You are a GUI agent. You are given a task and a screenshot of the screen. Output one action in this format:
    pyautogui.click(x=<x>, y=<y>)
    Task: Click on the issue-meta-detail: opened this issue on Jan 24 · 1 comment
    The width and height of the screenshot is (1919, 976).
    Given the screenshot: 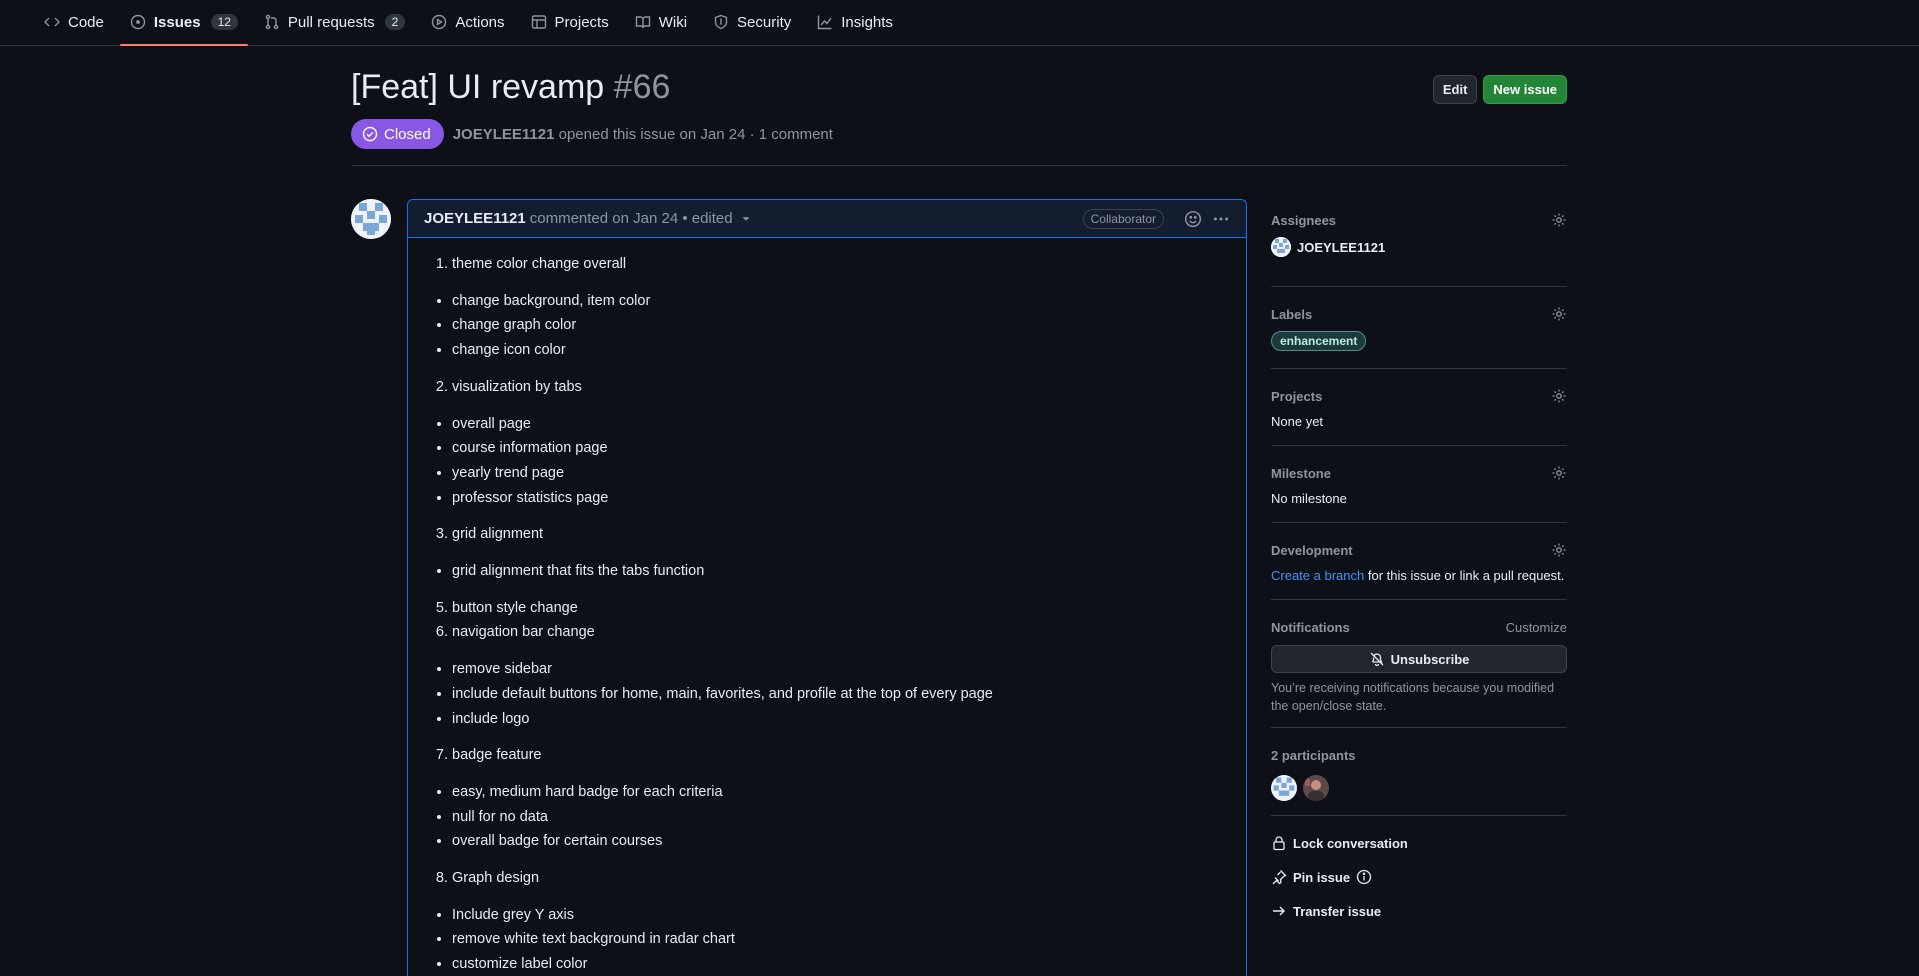 What is the action you would take?
    pyautogui.click(x=695, y=134)
    